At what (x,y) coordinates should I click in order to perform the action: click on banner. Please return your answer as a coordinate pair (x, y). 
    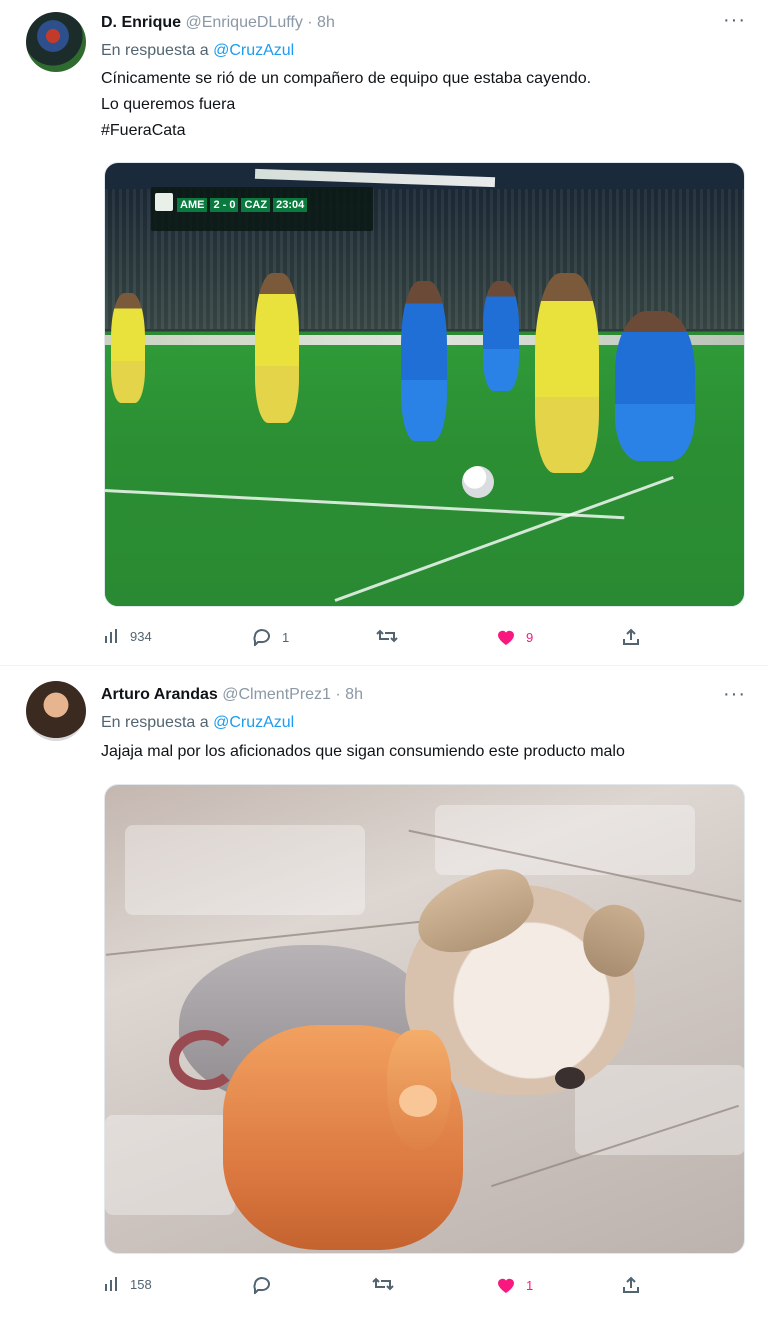
    Looking at the image, I should click on (375, 178).